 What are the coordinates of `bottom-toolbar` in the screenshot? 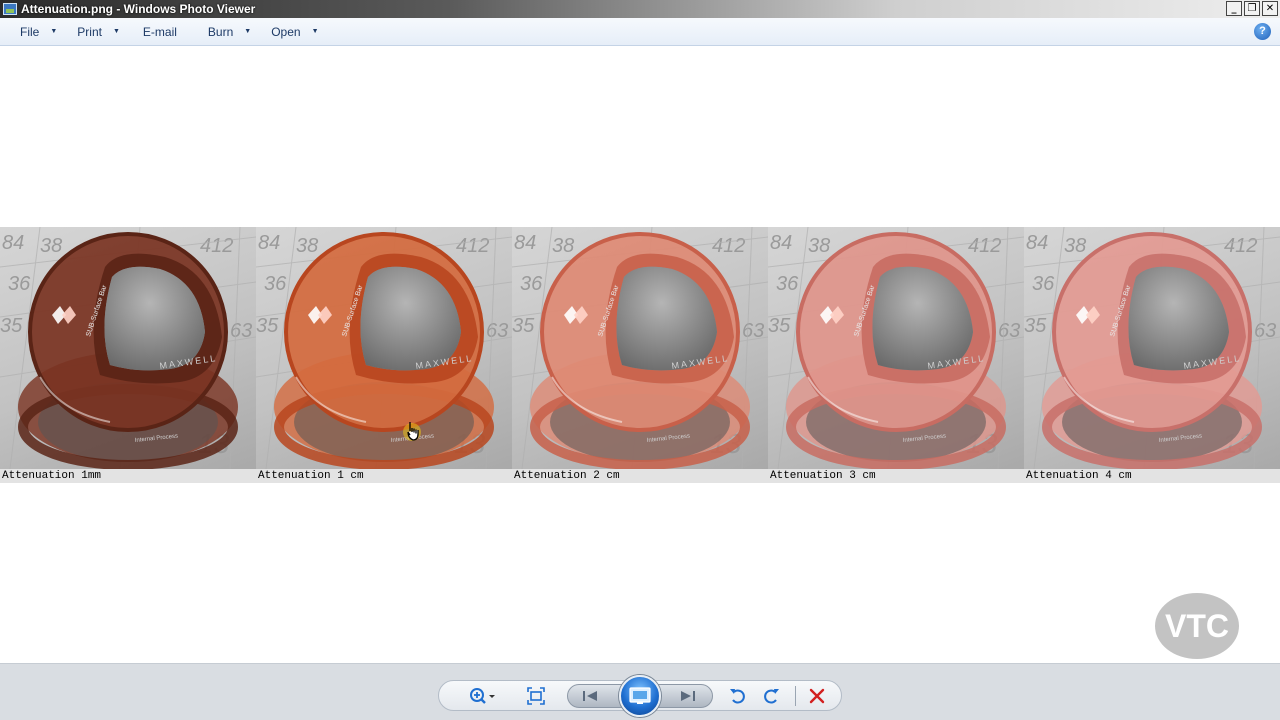 It's located at (640, 691).